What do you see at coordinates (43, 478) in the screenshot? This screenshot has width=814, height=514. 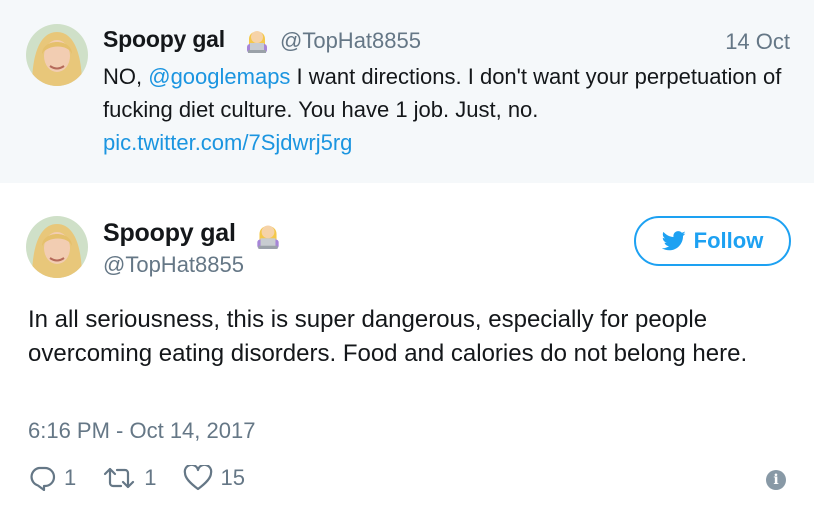 I see `reply-icon` at bounding box center [43, 478].